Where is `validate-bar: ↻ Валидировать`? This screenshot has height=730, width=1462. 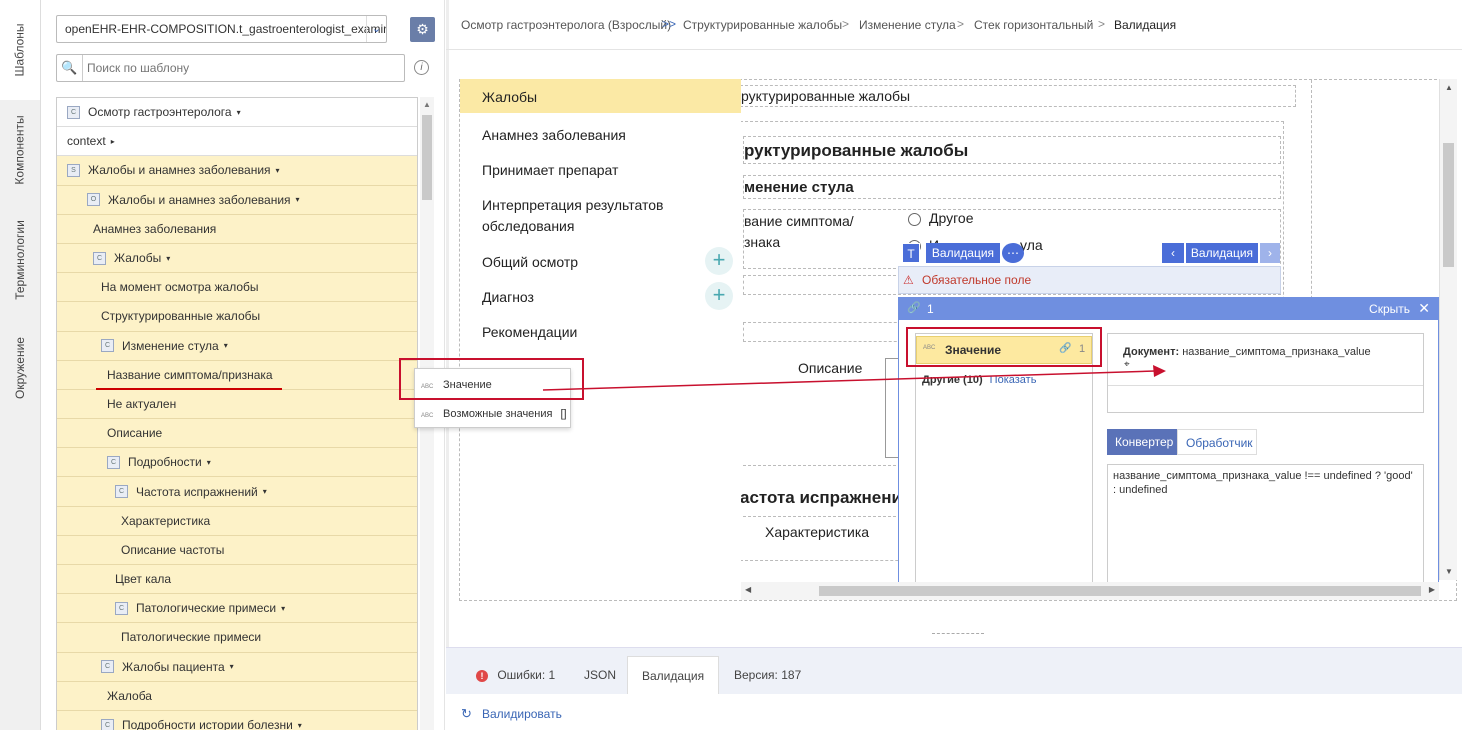
validate-bar: ↻ Валидировать is located at coordinates (954, 712).